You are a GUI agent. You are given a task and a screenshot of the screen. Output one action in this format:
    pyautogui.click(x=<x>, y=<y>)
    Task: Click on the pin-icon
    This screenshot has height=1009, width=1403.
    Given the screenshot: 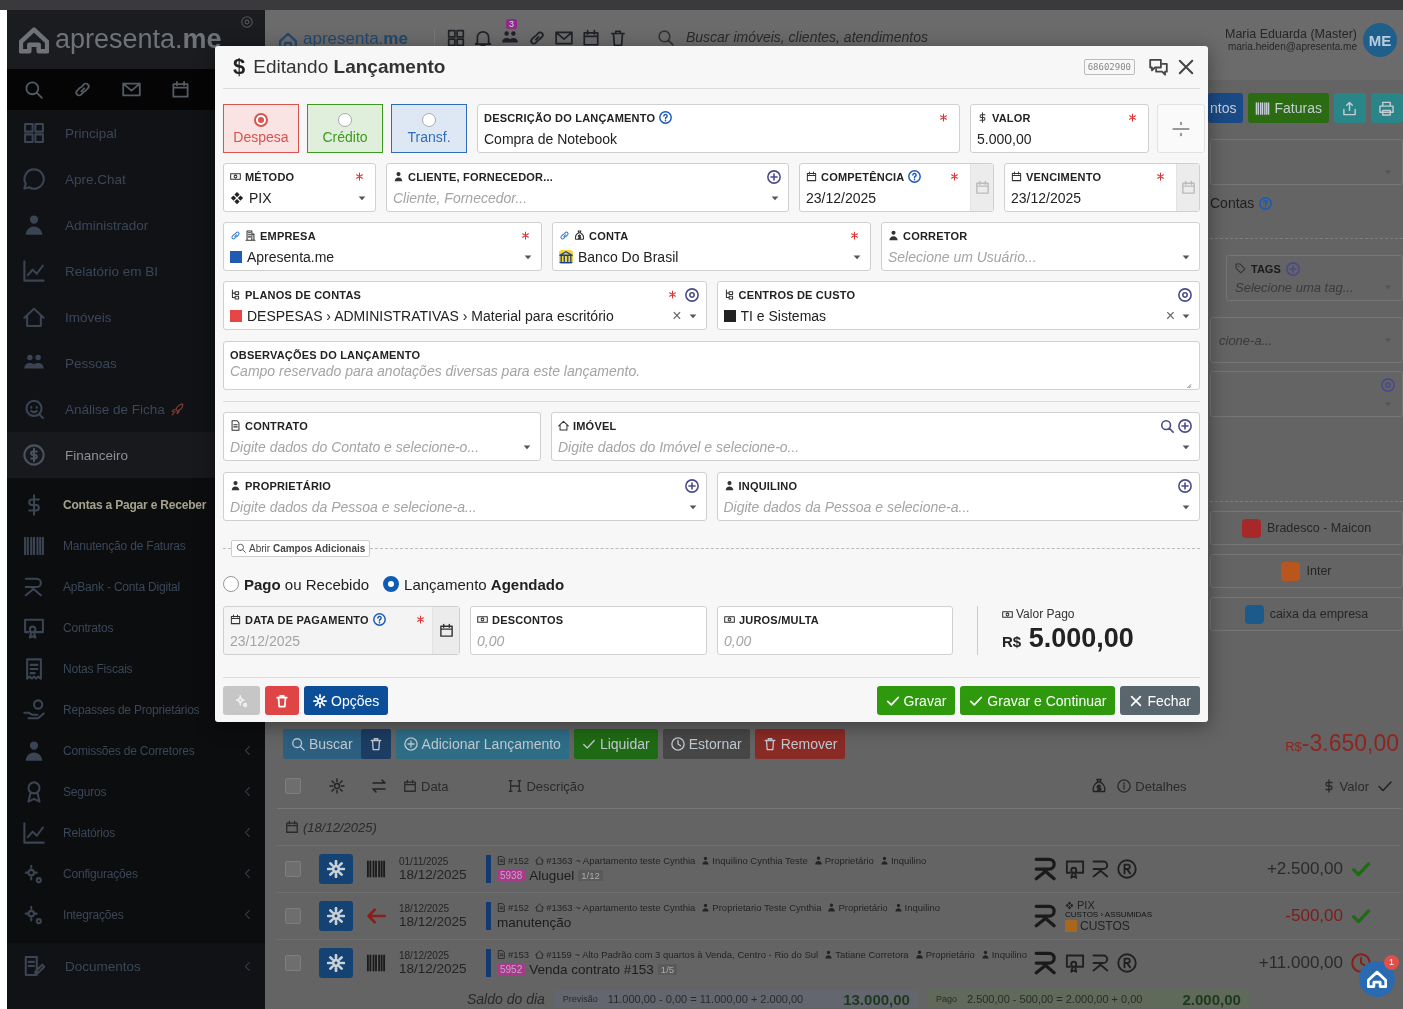 What is the action you would take?
    pyautogui.click(x=247, y=22)
    